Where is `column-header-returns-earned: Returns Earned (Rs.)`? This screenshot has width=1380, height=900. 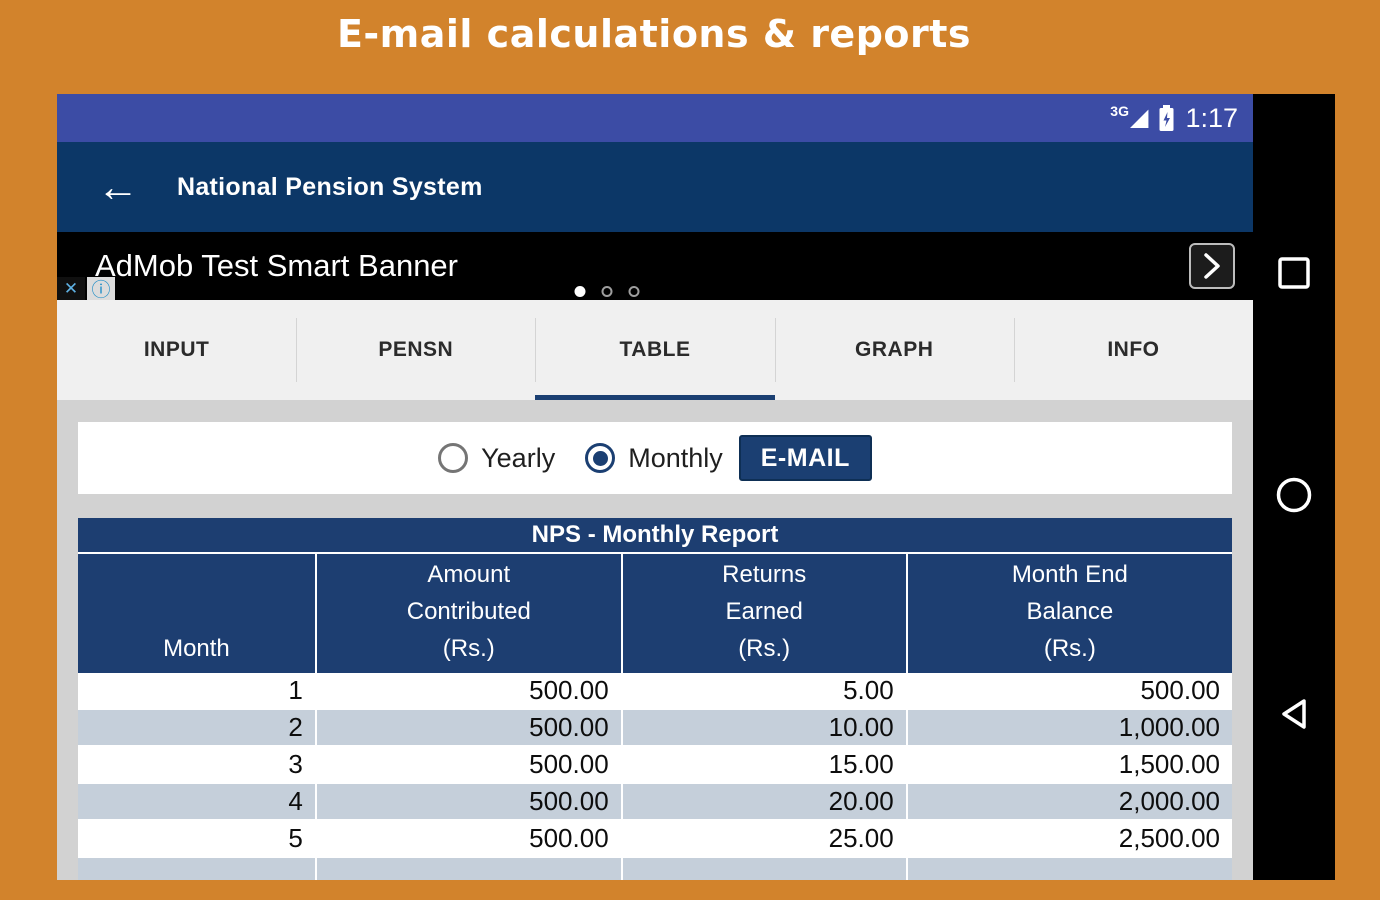 column-header-returns-earned: Returns Earned (Rs.) is located at coordinates (765, 613).